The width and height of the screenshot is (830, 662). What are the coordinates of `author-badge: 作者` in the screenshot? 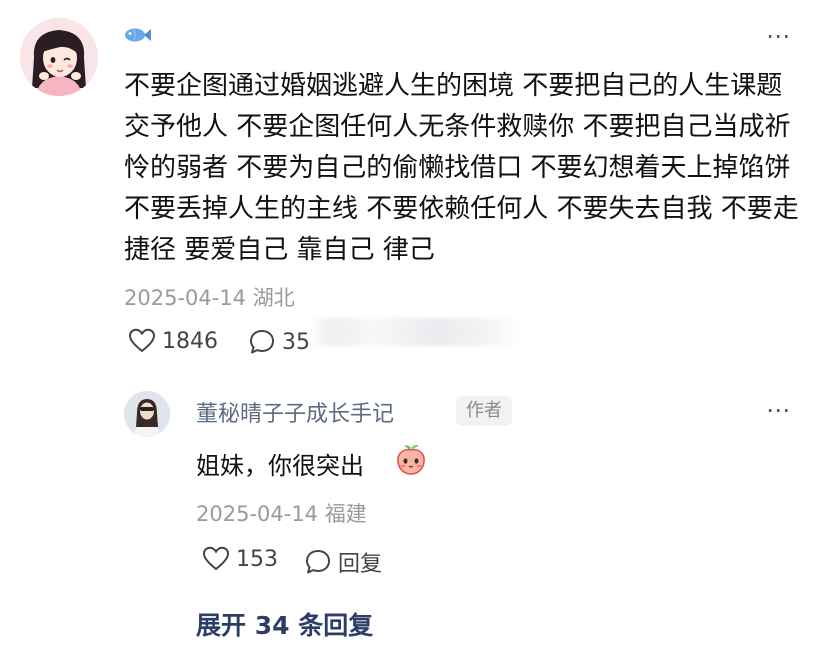 It's located at (484, 411).